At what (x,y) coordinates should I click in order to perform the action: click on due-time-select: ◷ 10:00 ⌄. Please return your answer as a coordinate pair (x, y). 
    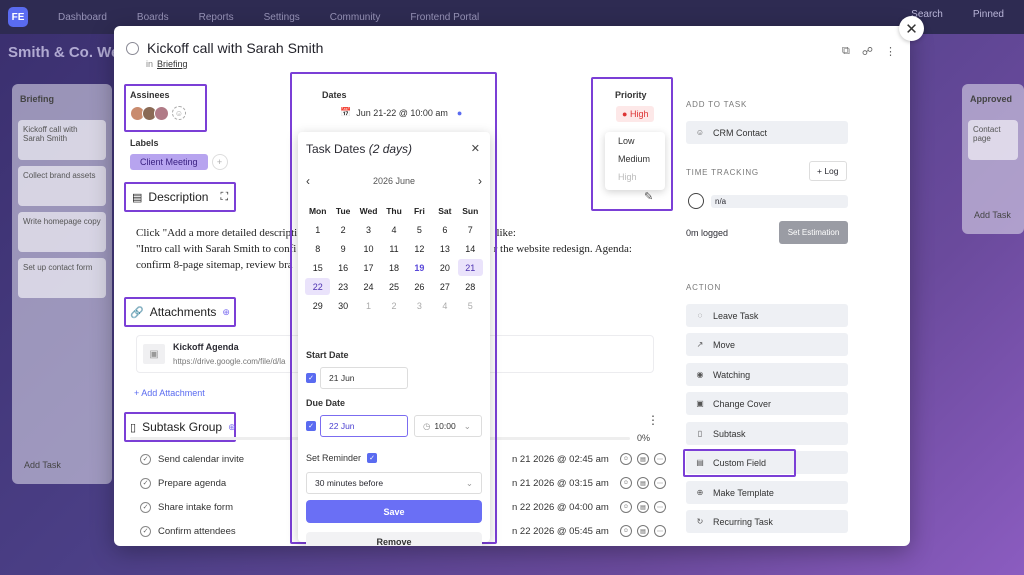
    Looking at the image, I should click on (448, 426).